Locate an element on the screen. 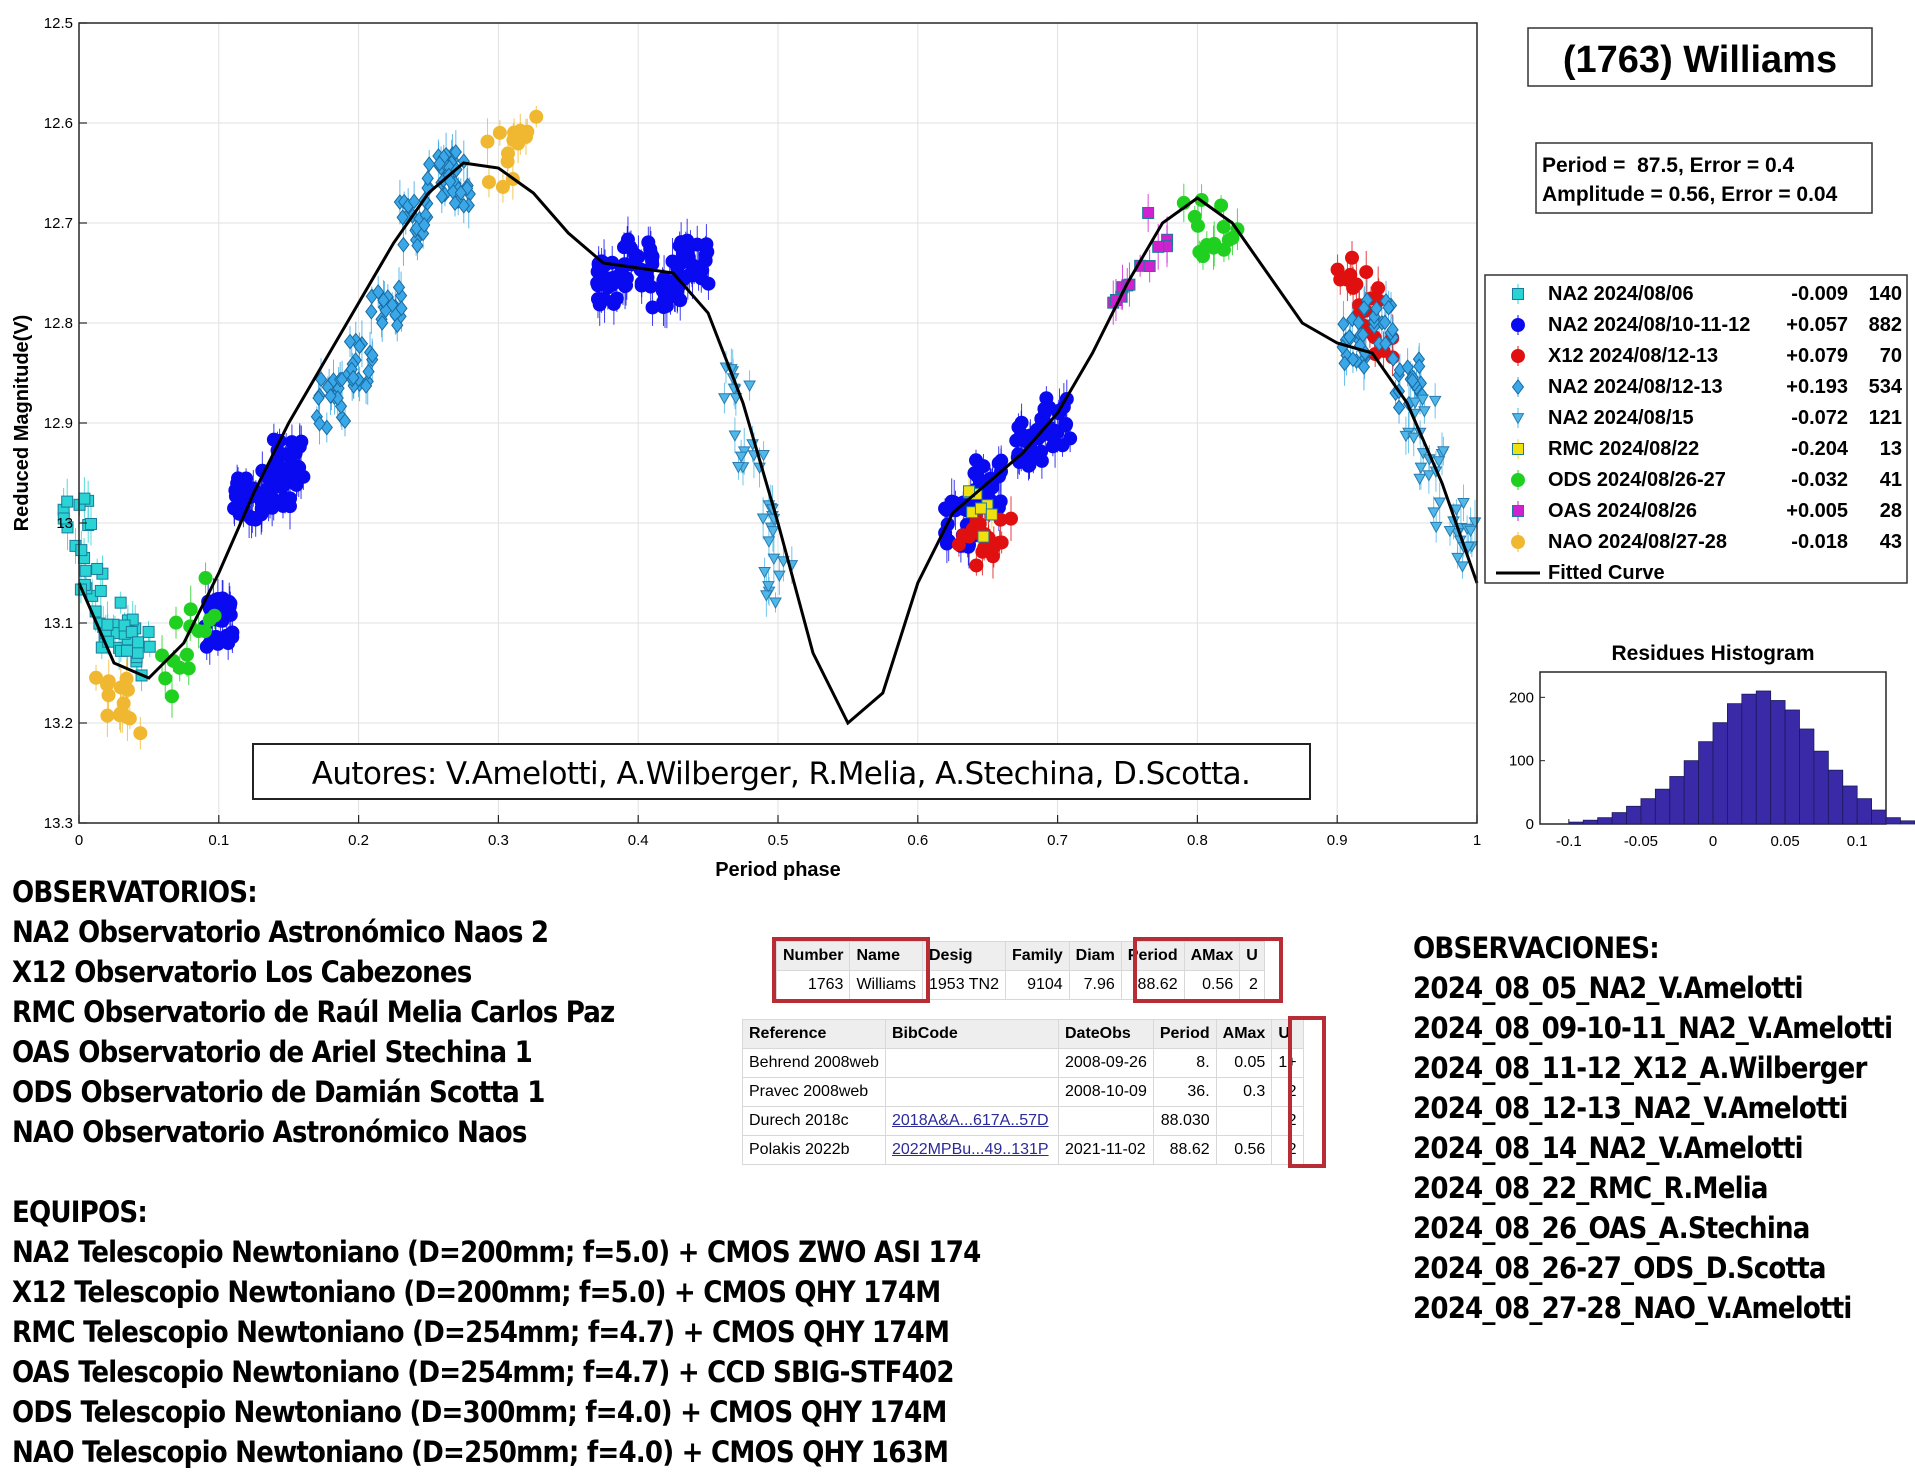  x-tick-label: 0.9 is located at coordinates (1337, 840).